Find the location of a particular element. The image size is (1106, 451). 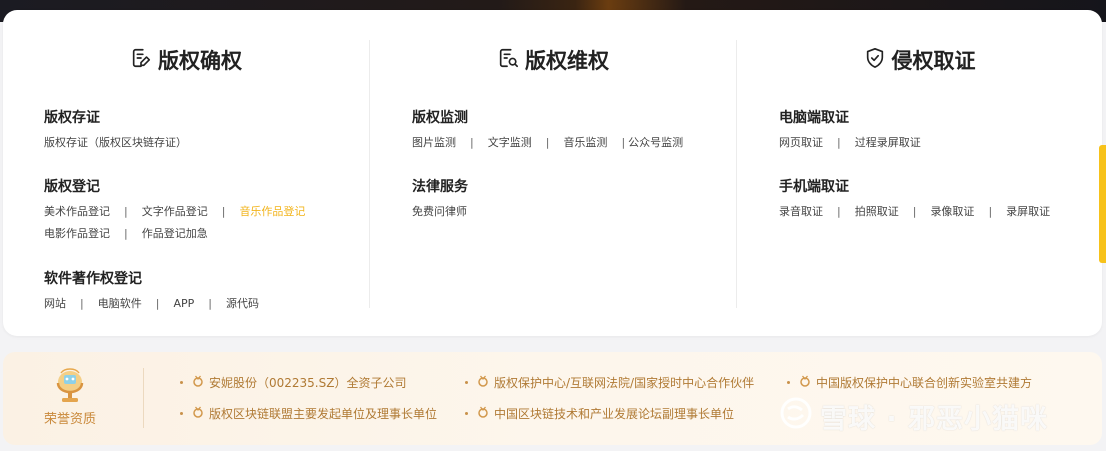

link-audio-evidence: 录音取证 is located at coordinates (801, 211).